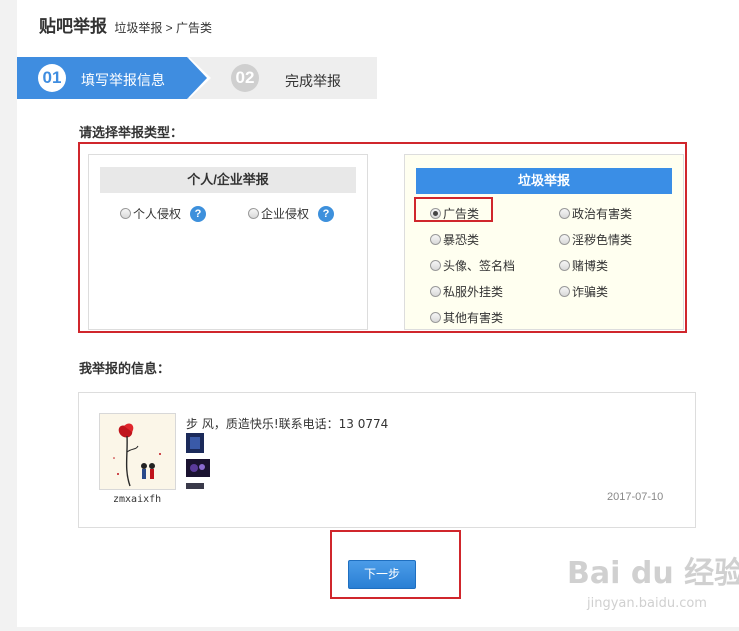  Describe the element at coordinates (382, 574) in the screenshot. I see `next-step-button: 下一步` at that location.